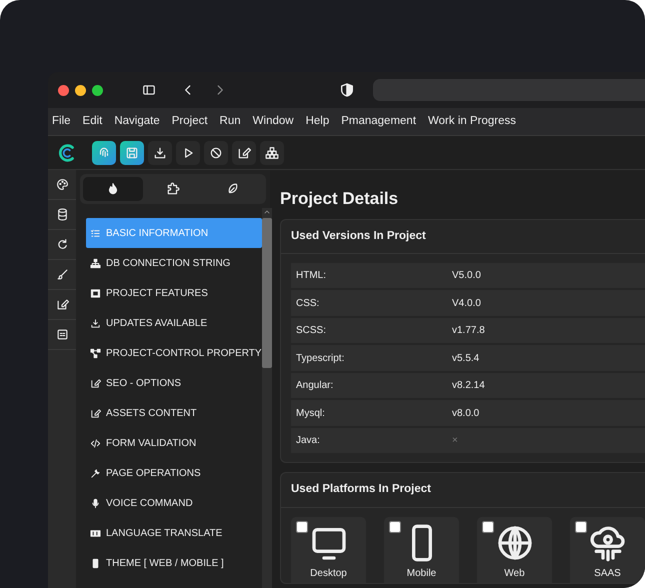  What do you see at coordinates (92, 121) in the screenshot?
I see `menu-item: Edit` at bounding box center [92, 121].